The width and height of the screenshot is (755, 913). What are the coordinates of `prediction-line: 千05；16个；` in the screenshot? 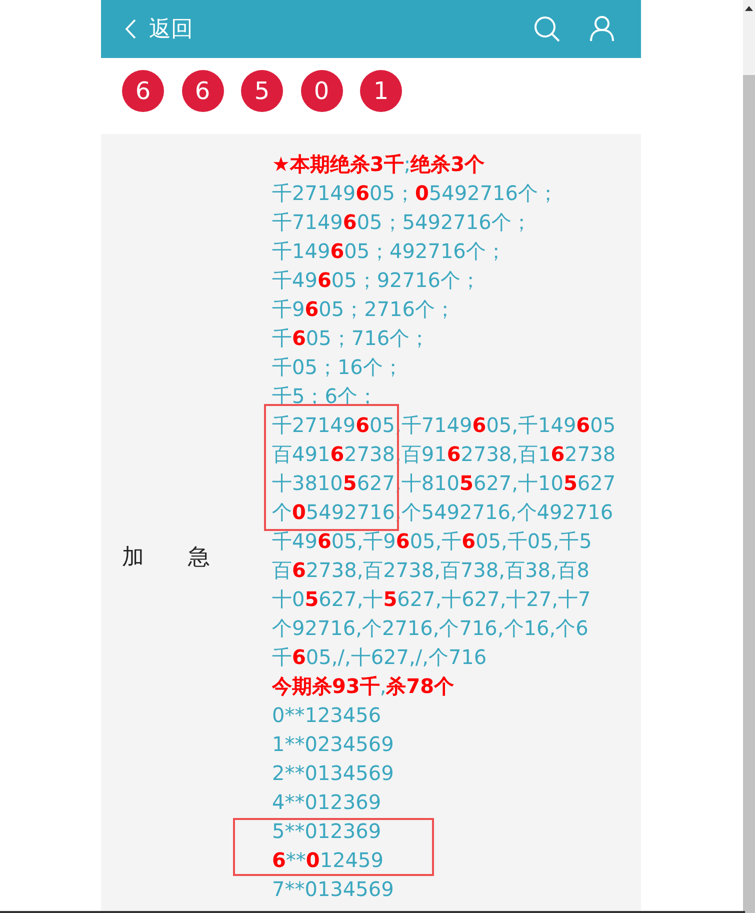 It's located at (338, 367).